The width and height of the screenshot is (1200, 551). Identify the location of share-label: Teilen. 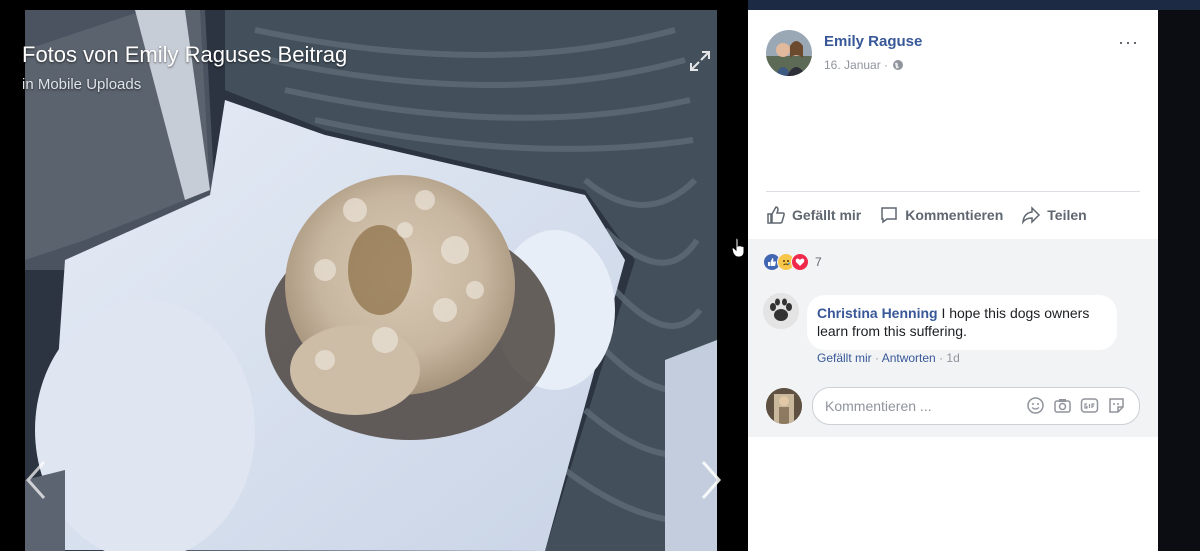
(1067, 215).